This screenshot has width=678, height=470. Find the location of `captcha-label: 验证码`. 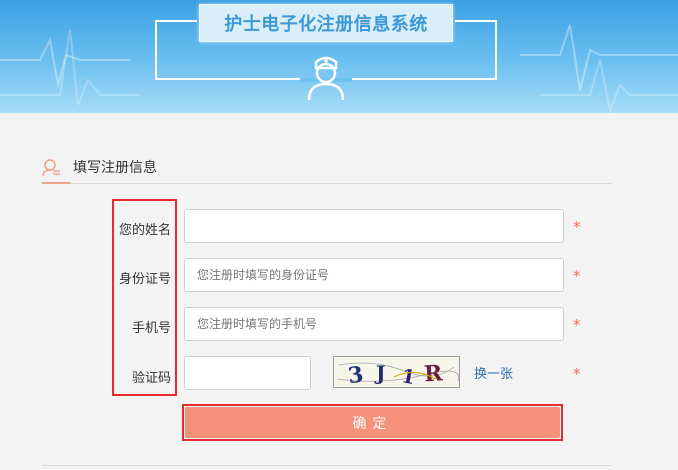

captcha-label: 验证码 is located at coordinates (151, 378).